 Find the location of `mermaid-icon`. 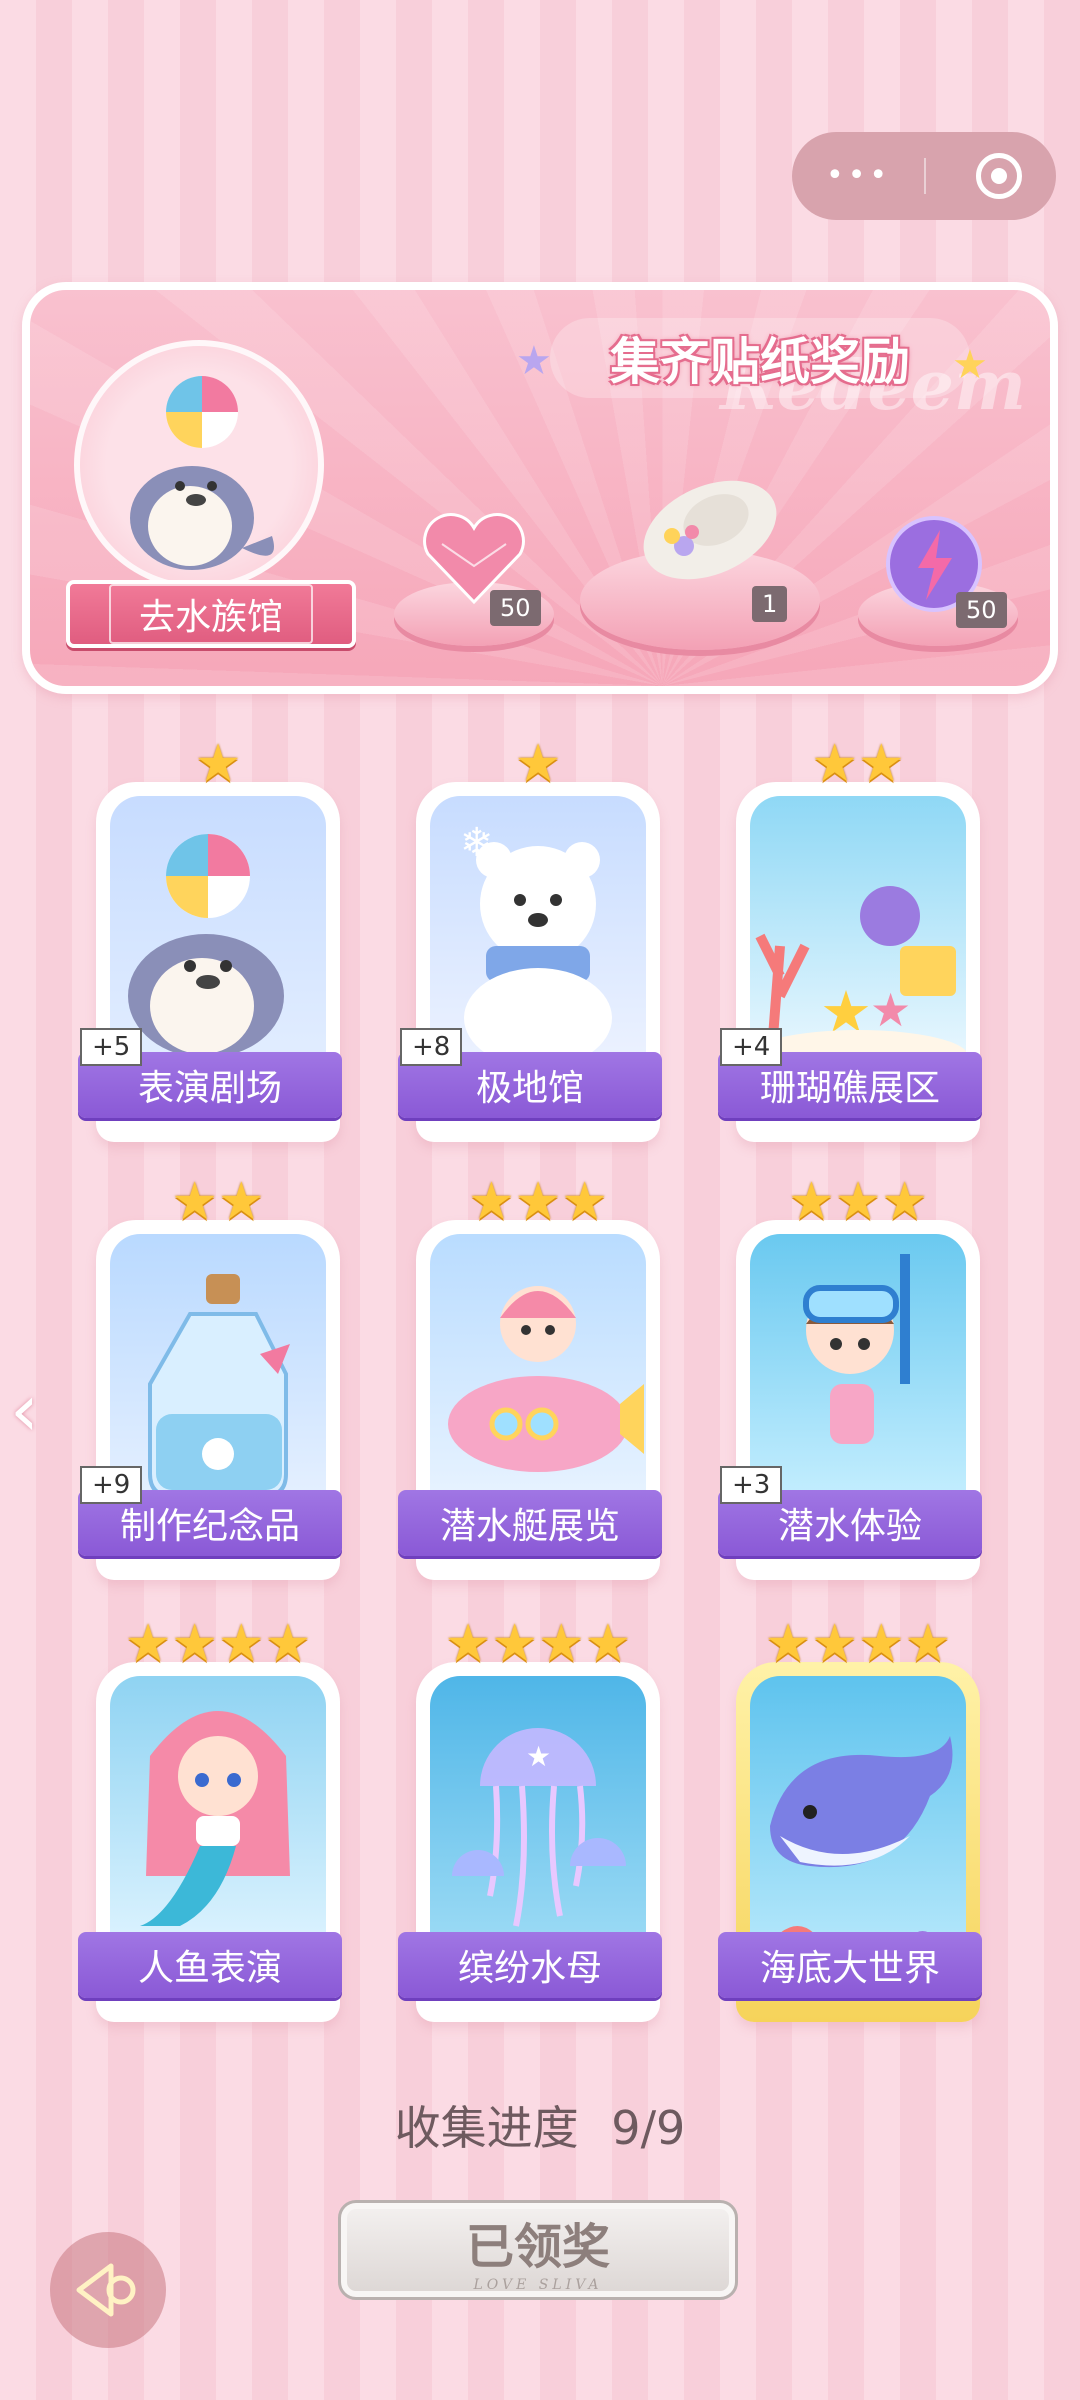

mermaid-icon is located at coordinates (218, 1816).